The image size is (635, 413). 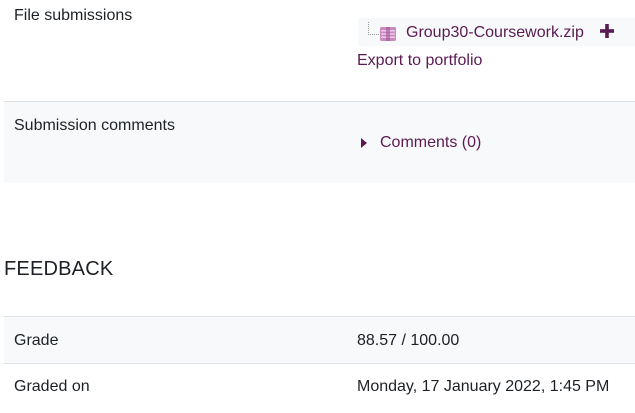 I want to click on grade-row: Grade 88.57 / 100.00, so click(x=319, y=339).